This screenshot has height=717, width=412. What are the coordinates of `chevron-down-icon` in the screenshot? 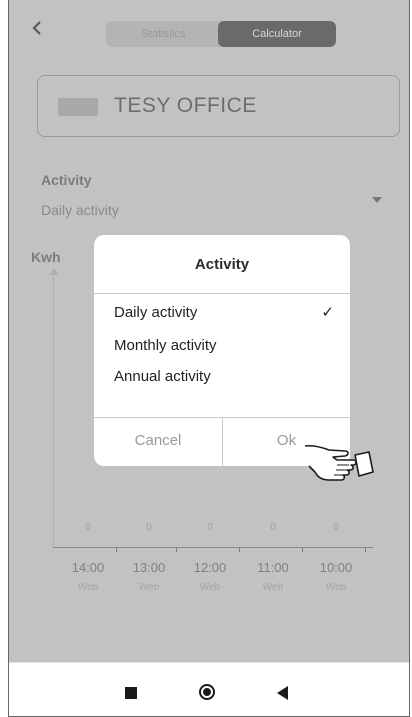 It's located at (377, 200).